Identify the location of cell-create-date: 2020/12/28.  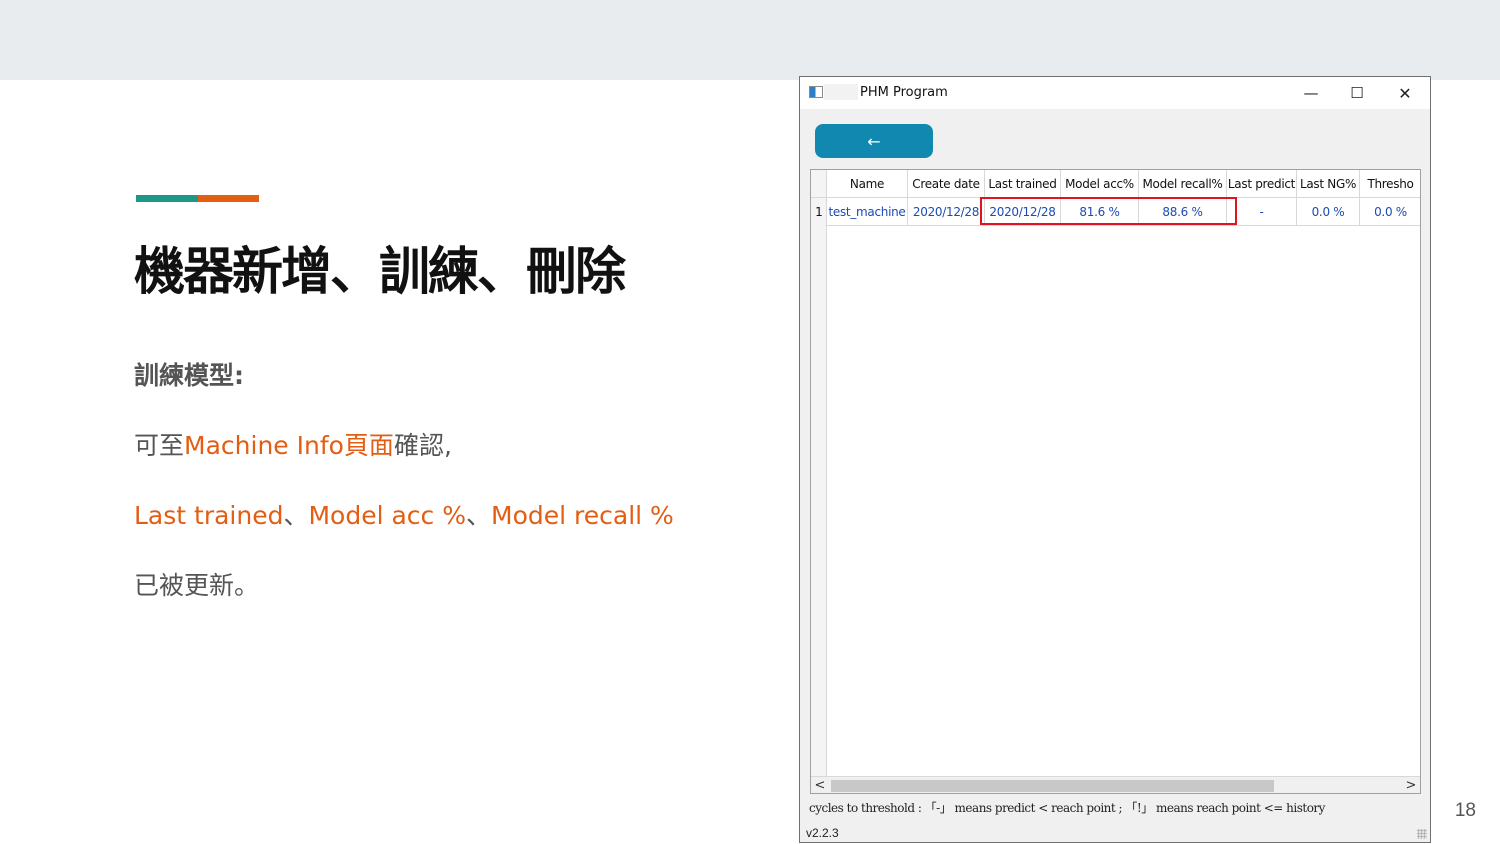
(946, 211).